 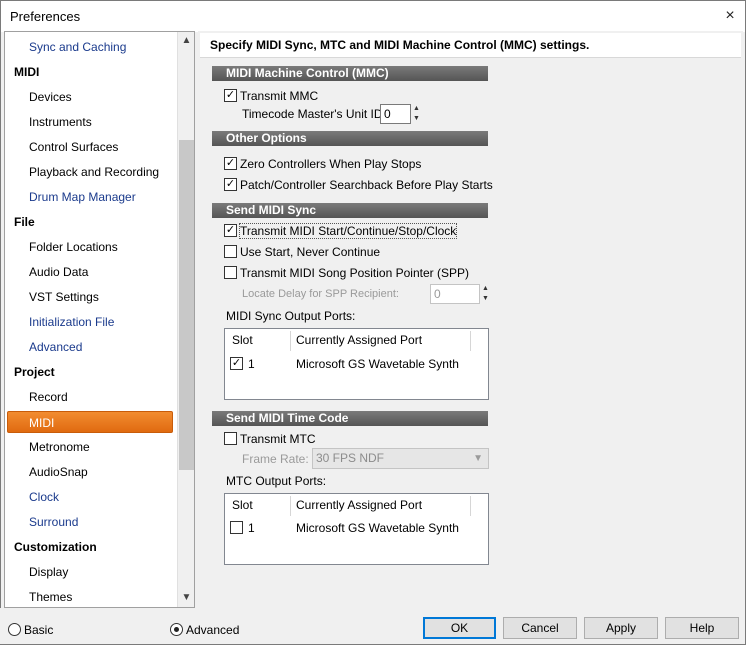 I want to click on transmit-mmc-label: Transmit MMC, so click(x=279, y=96).